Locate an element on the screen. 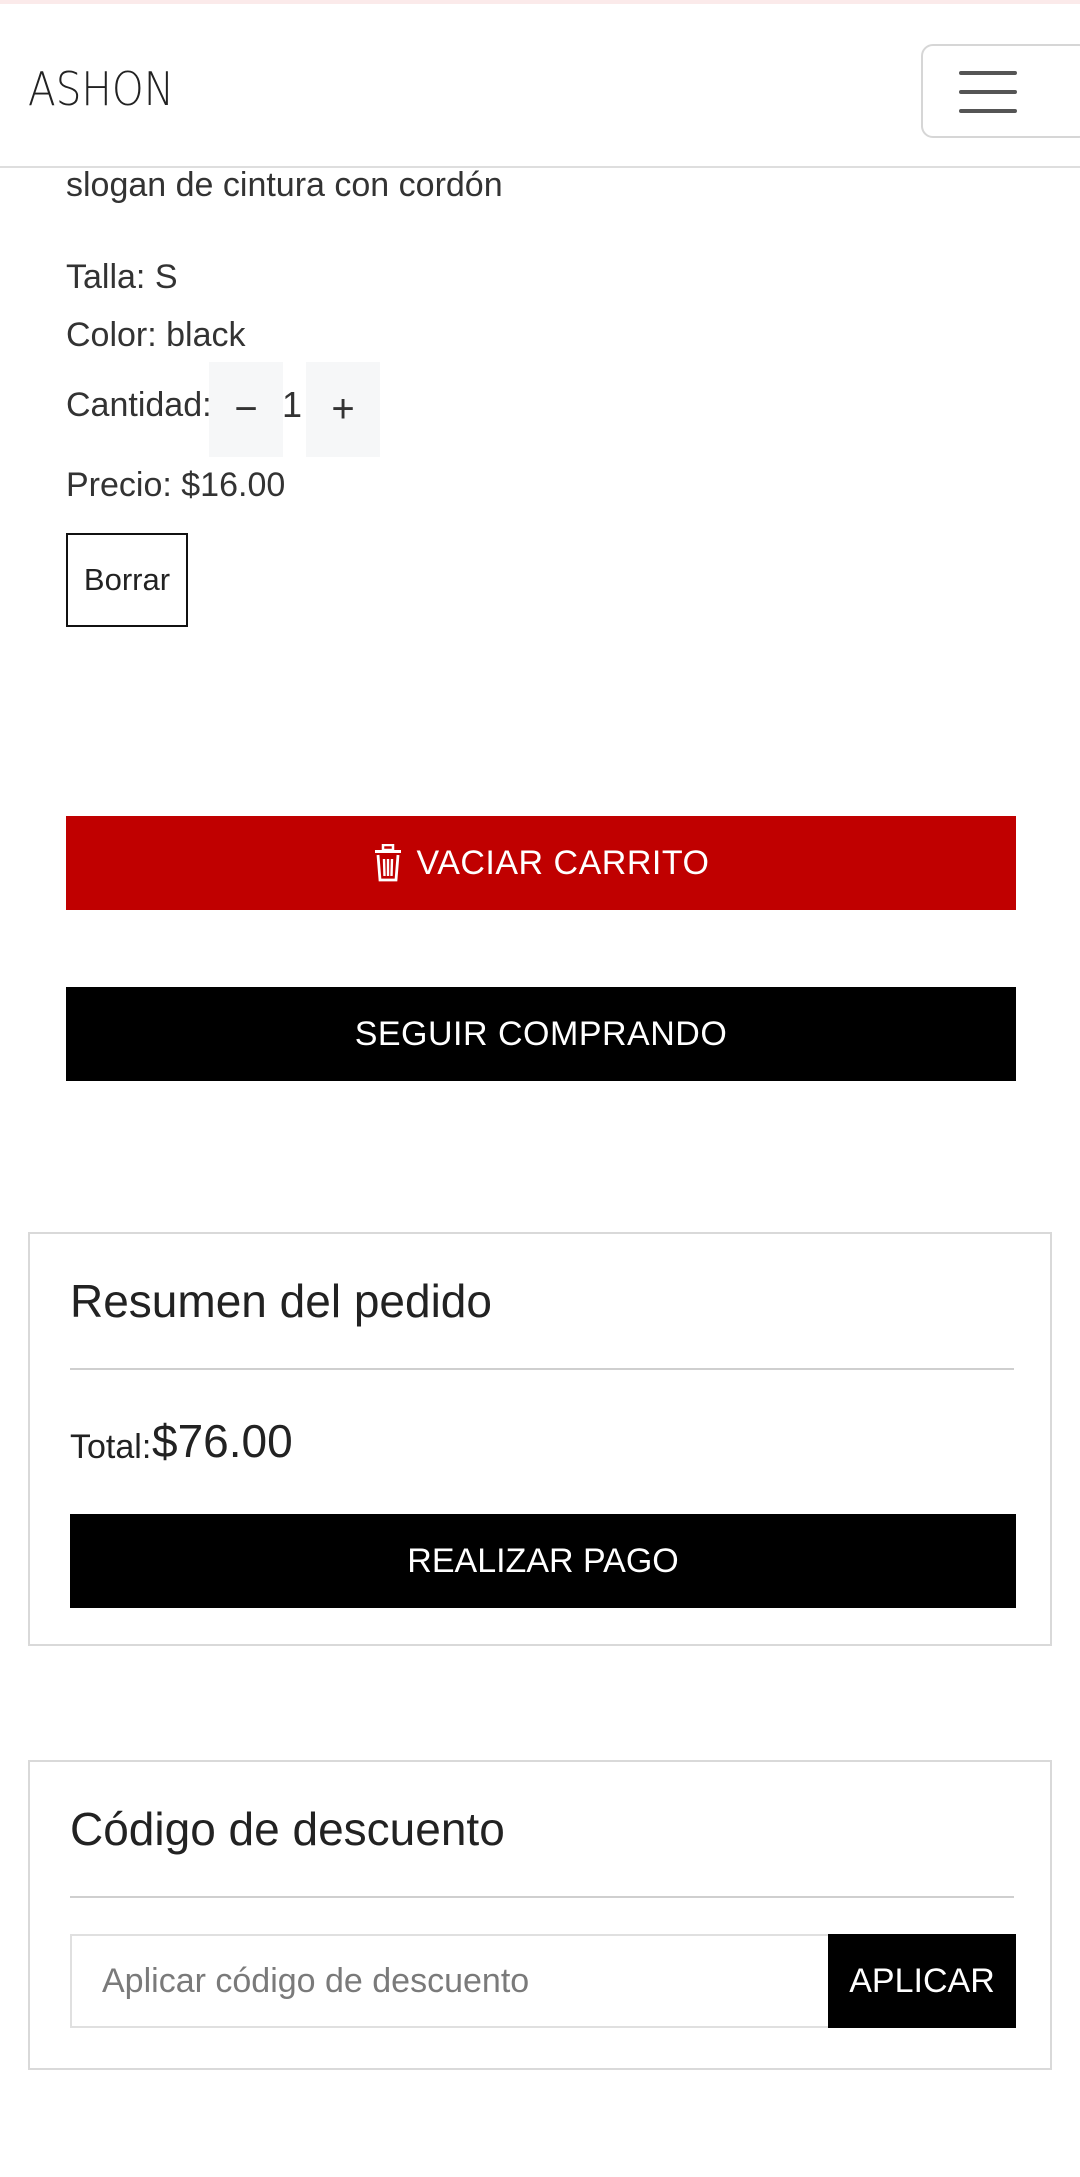 The height and width of the screenshot is (2177, 1080). discount-code-card: Código de descuento APLICAR is located at coordinates (540, 1915).